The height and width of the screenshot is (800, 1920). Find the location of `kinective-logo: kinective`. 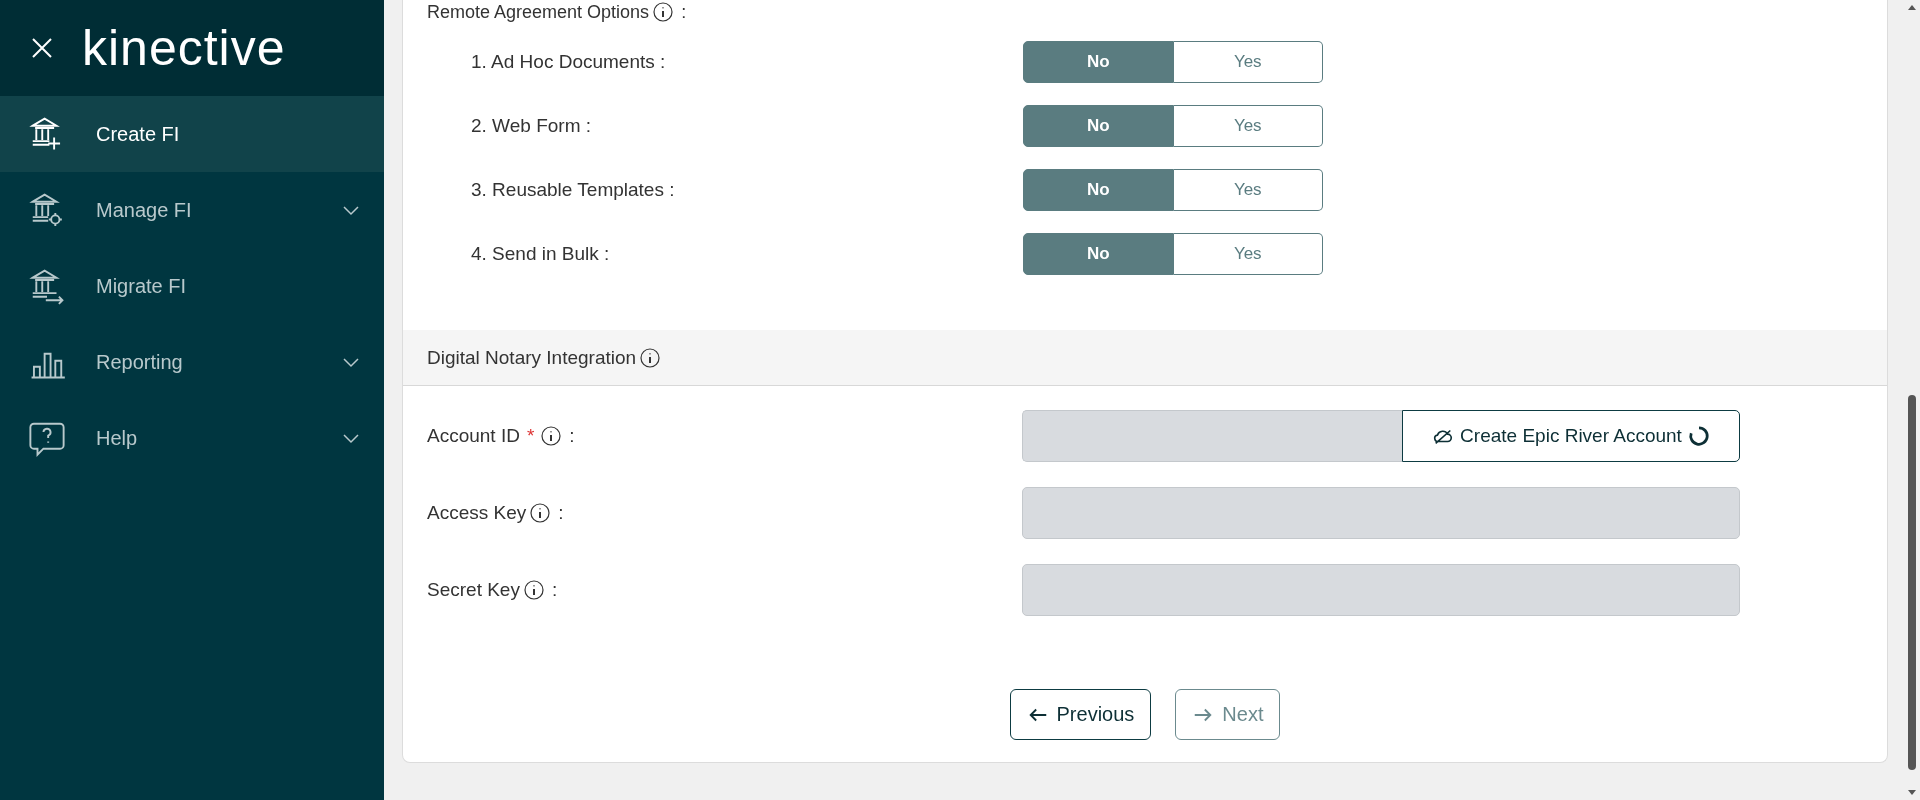

kinective-logo: kinective is located at coordinates (184, 48).